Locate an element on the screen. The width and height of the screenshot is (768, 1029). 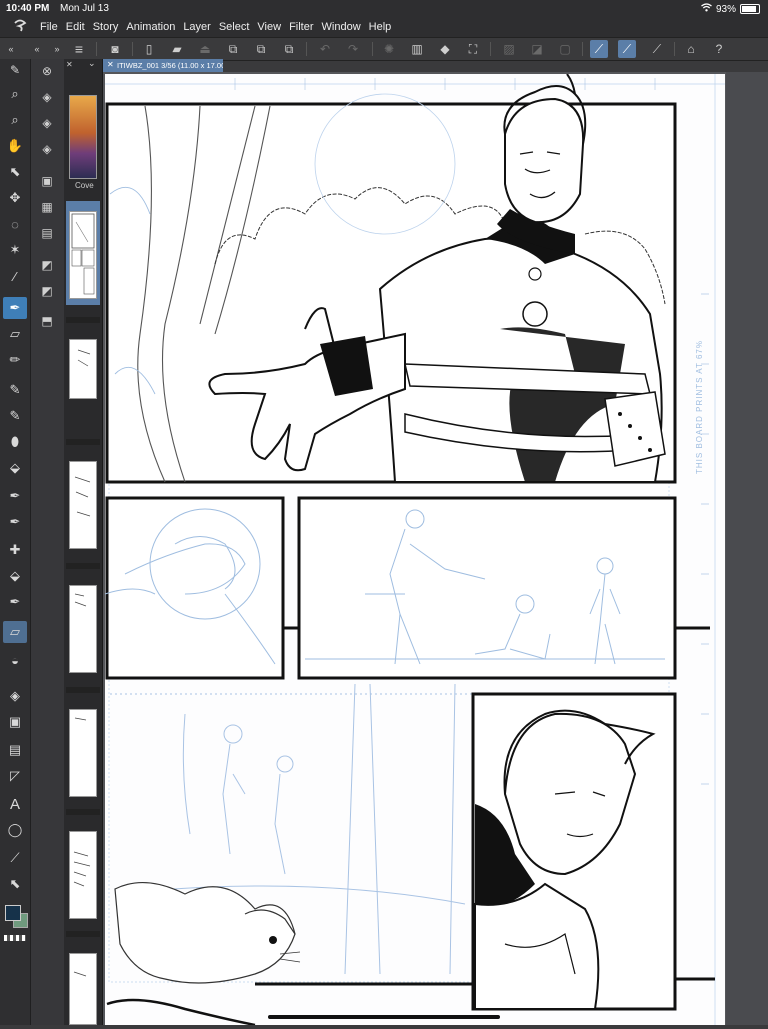
export-page-icon: ⧉ is located at coordinates (233, 49).